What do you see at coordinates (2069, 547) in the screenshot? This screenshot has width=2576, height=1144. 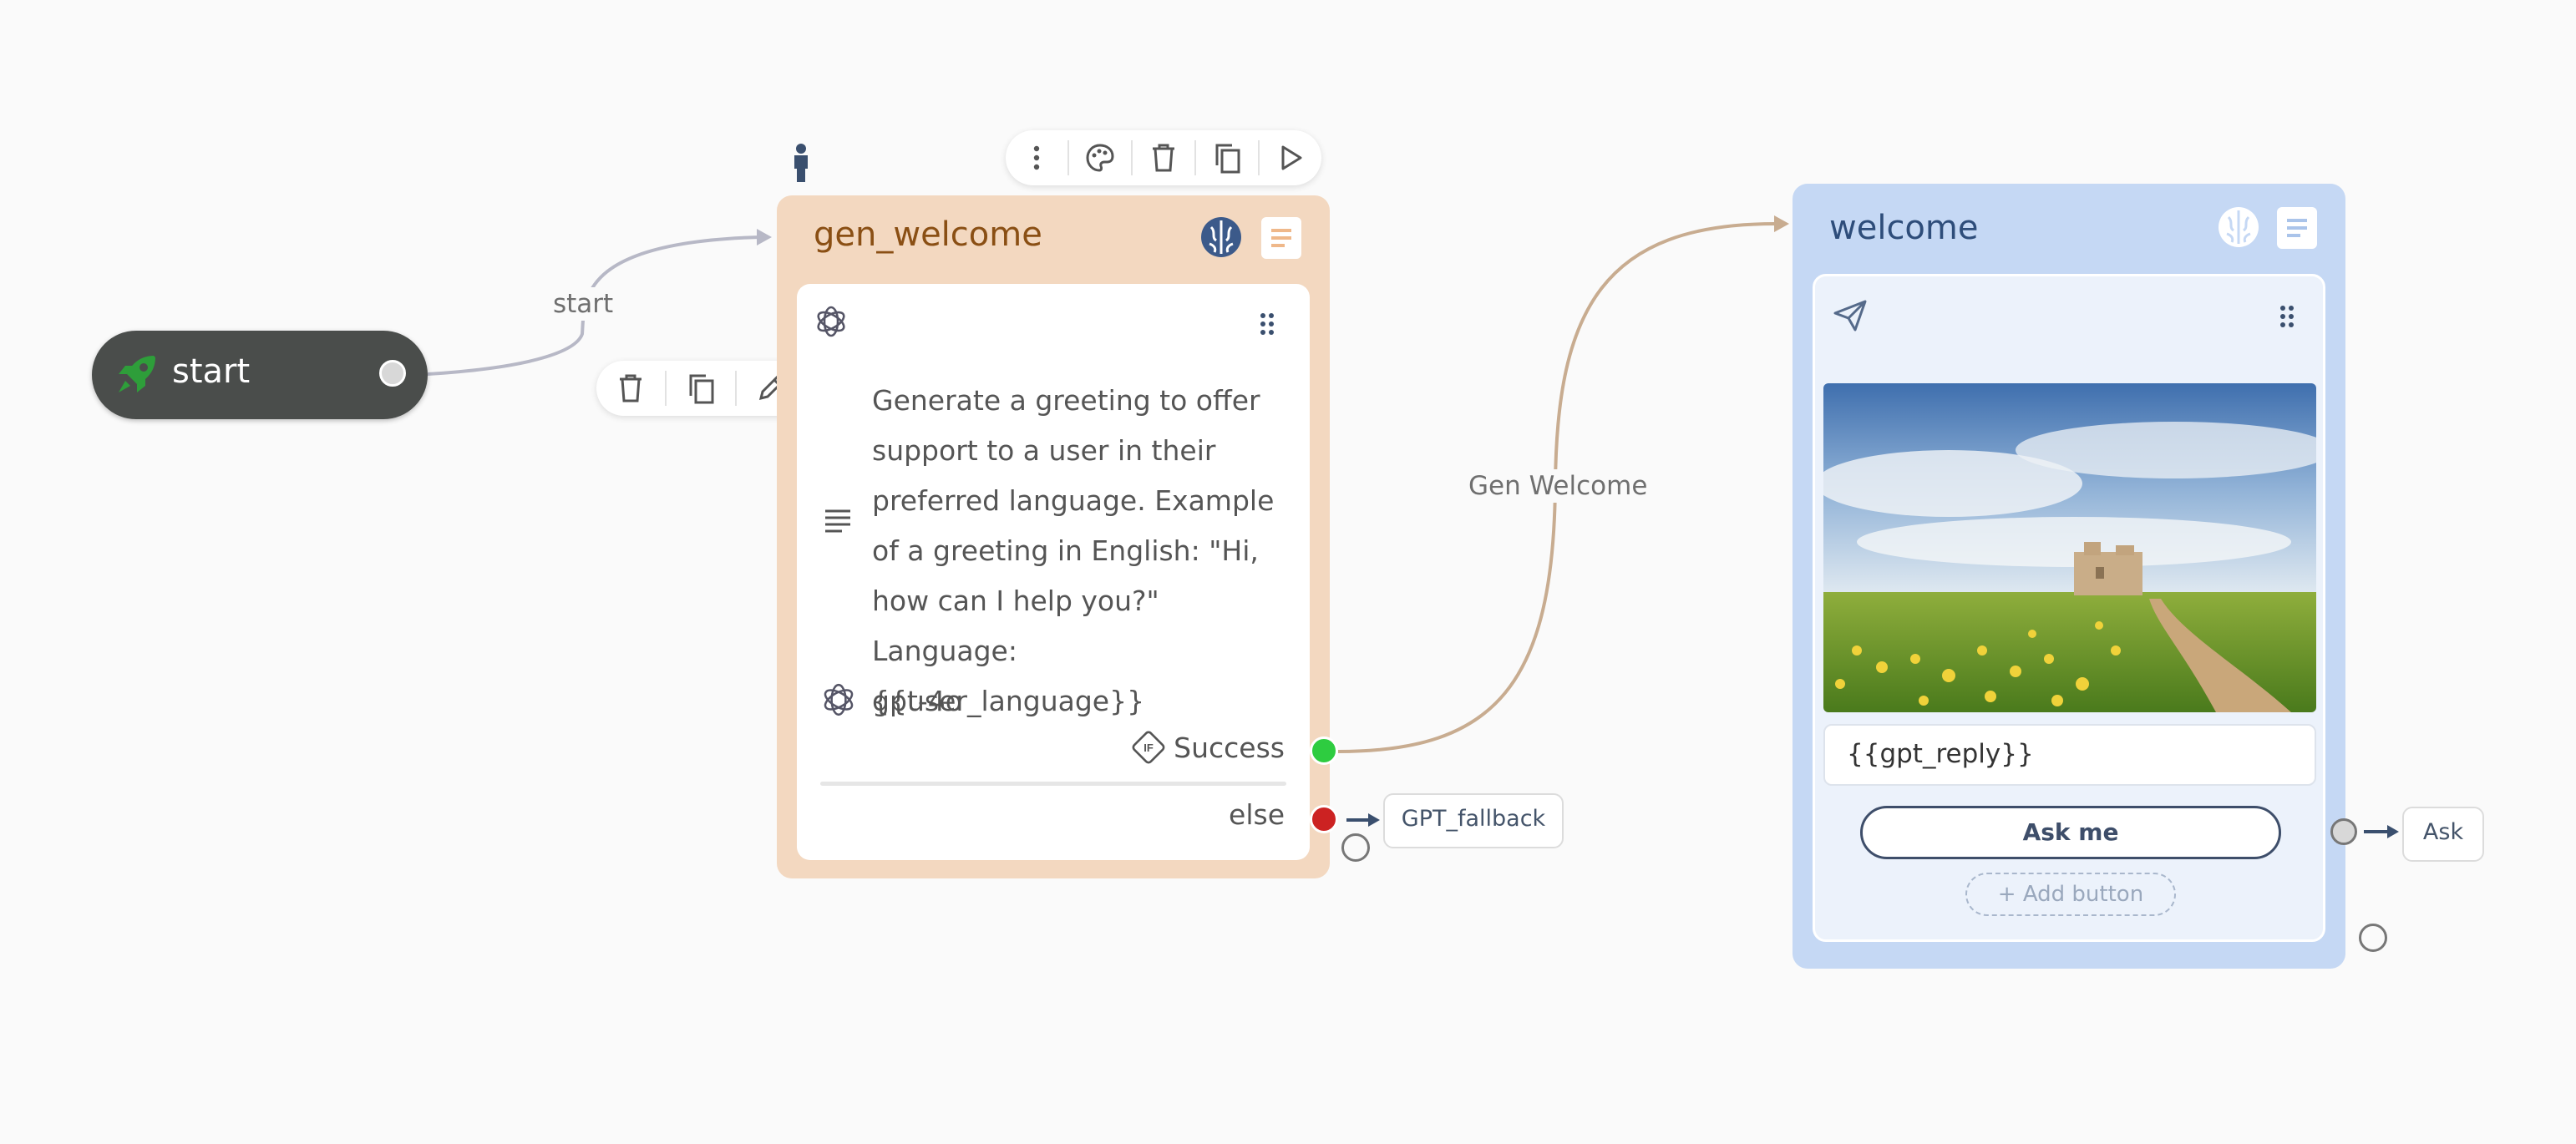 I see `landscape-image` at bounding box center [2069, 547].